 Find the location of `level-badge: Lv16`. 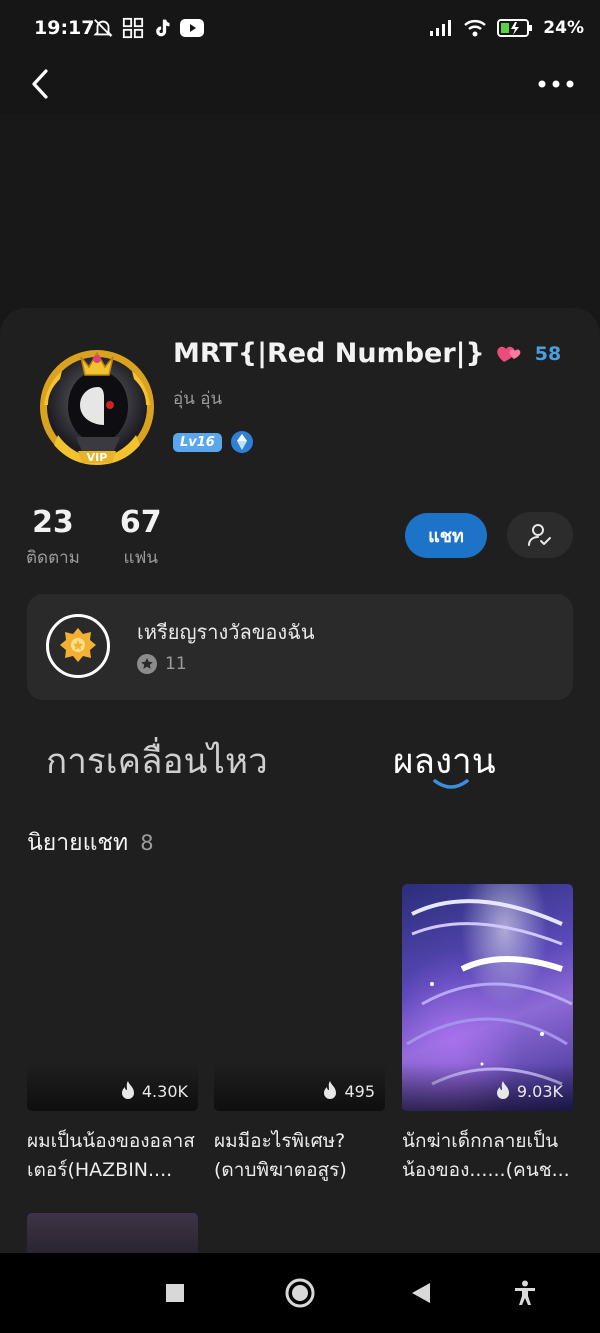

level-badge: Lv16 is located at coordinates (197, 442).